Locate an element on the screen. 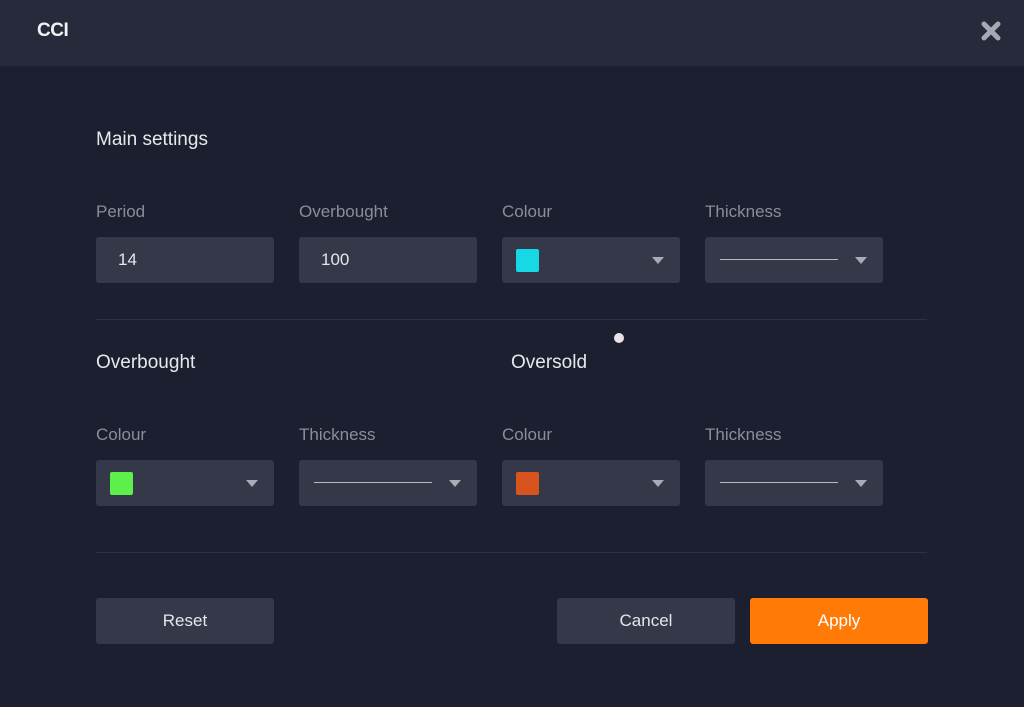  main-colour-select is located at coordinates (591, 260).